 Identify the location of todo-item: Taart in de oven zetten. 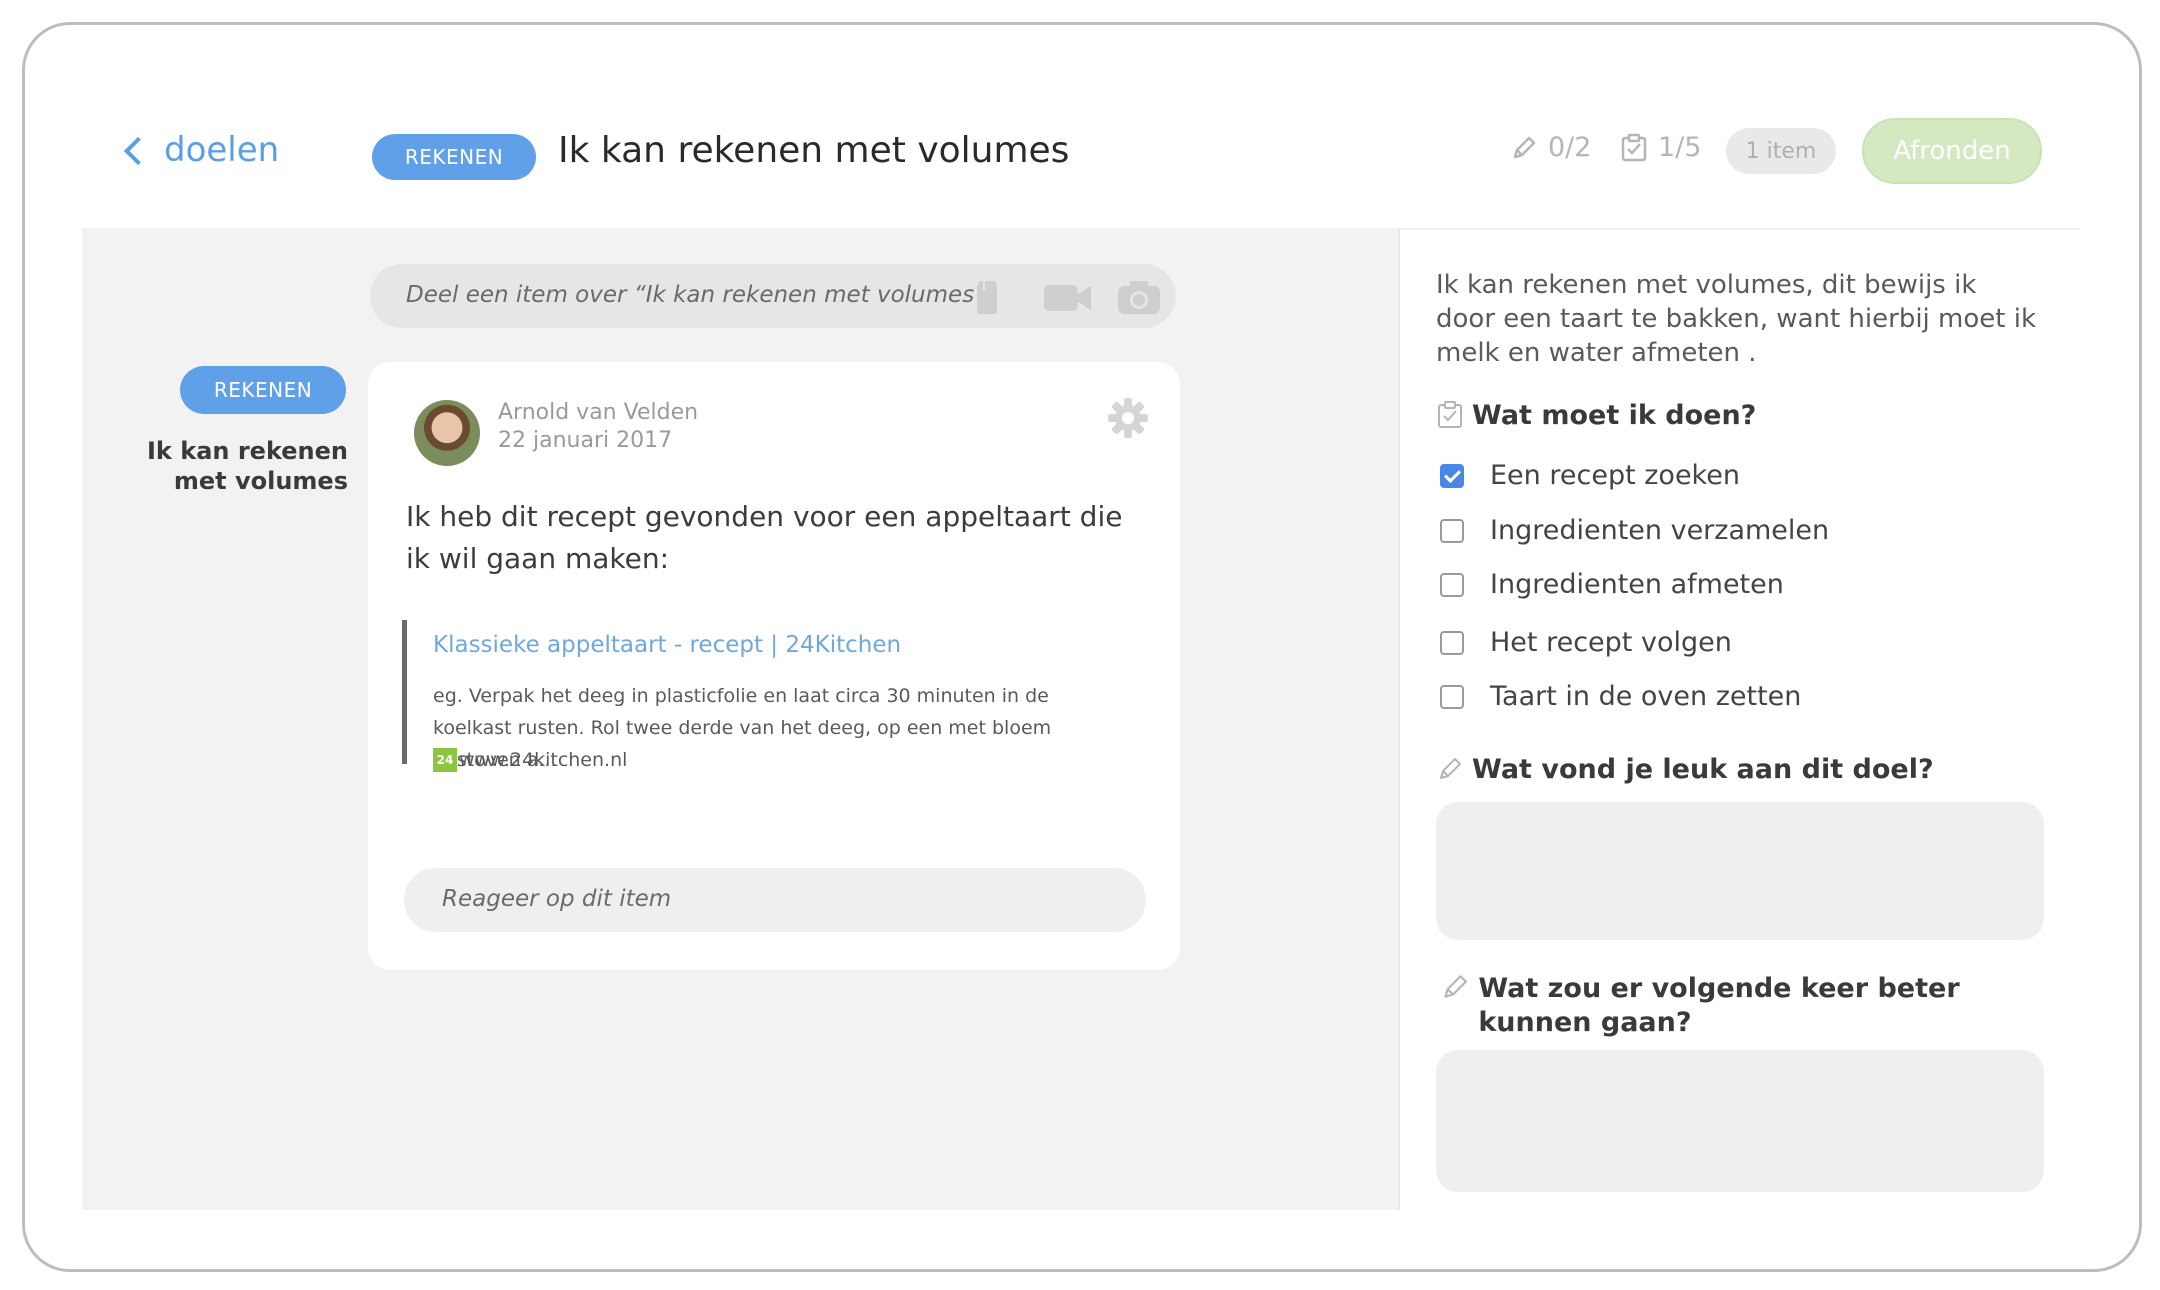
(1620, 696).